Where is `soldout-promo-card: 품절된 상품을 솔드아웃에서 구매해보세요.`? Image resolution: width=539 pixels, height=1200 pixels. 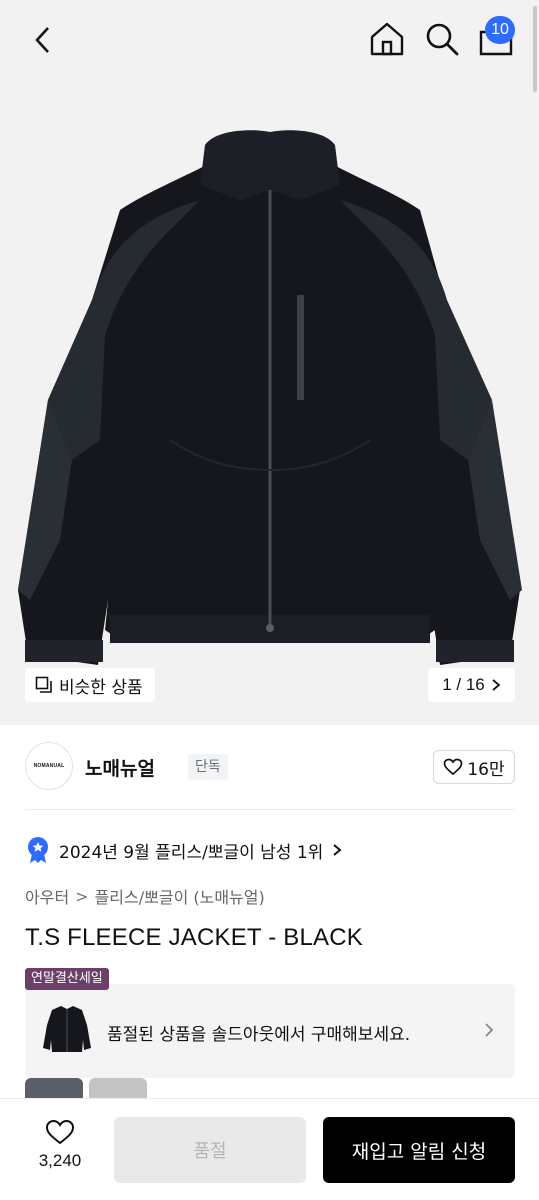 soldout-promo-card: 품절된 상품을 솔드아웃에서 구매해보세요. is located at coordinates (270, 1031).